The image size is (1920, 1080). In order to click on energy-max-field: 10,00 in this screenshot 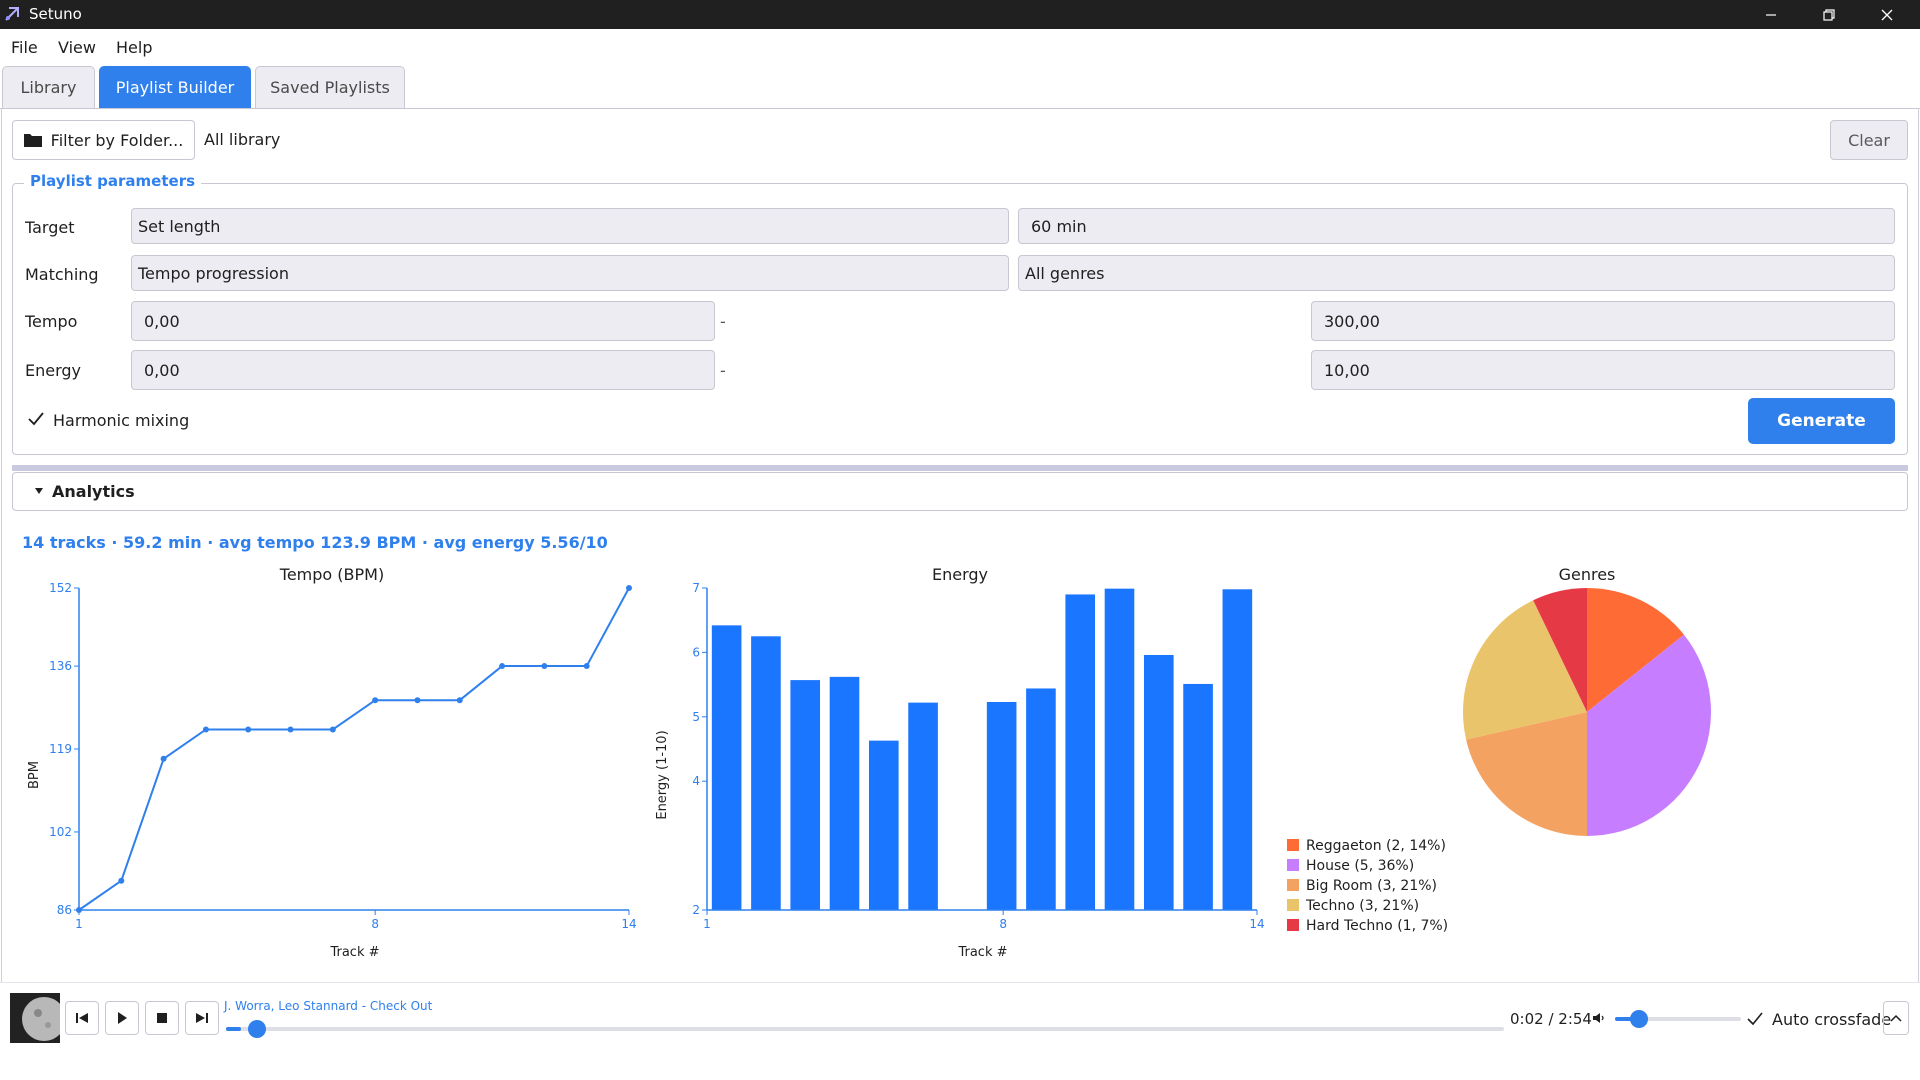, I will do `click(1603, 370)`.